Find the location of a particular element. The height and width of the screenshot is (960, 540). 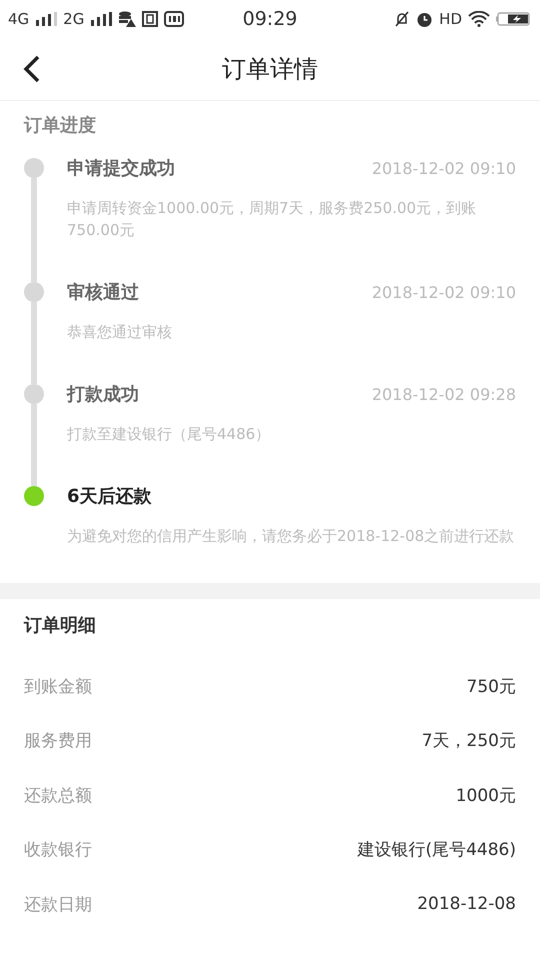

section-title: 订单明细 is located at coordinates (59, 626).